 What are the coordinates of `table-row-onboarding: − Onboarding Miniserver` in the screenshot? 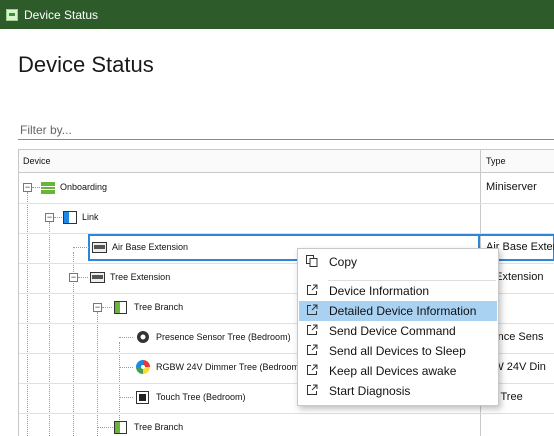 It's located at (286, 188).